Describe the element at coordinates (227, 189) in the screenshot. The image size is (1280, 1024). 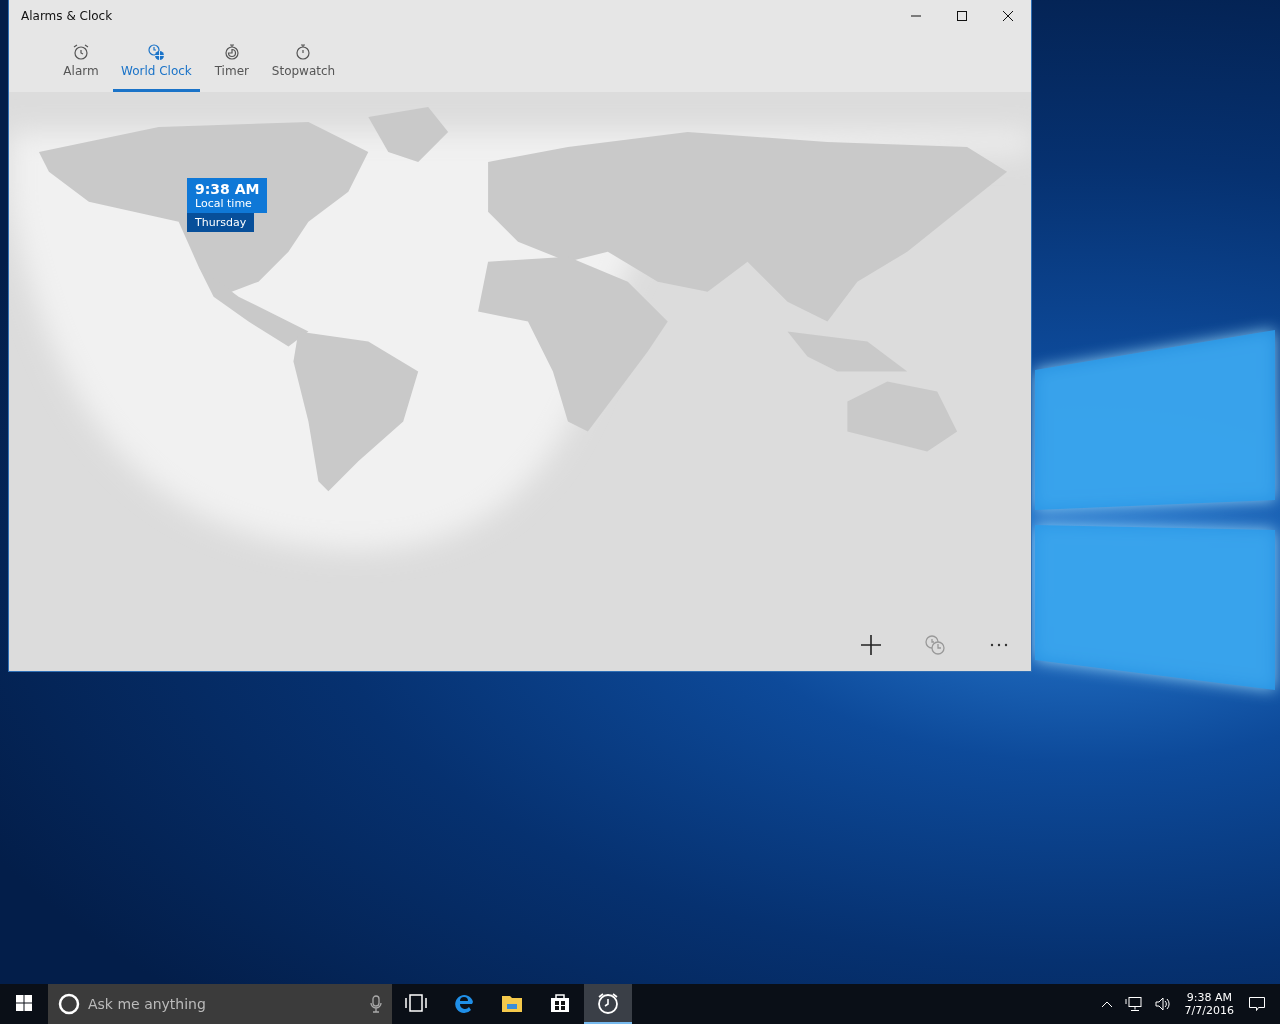
I see `time-text: 9:38 AM` at that location.